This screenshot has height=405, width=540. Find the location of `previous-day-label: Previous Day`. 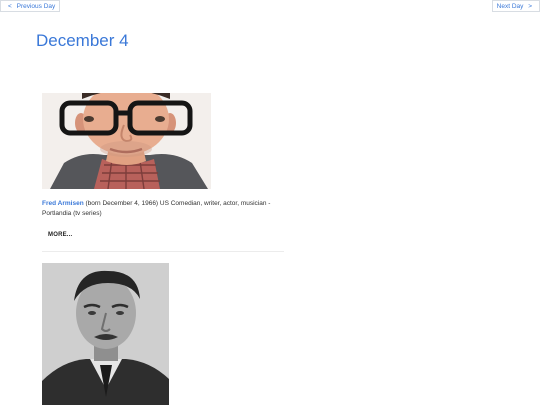

previous-day-label: Previous Day is located at coordinates (36, 6).